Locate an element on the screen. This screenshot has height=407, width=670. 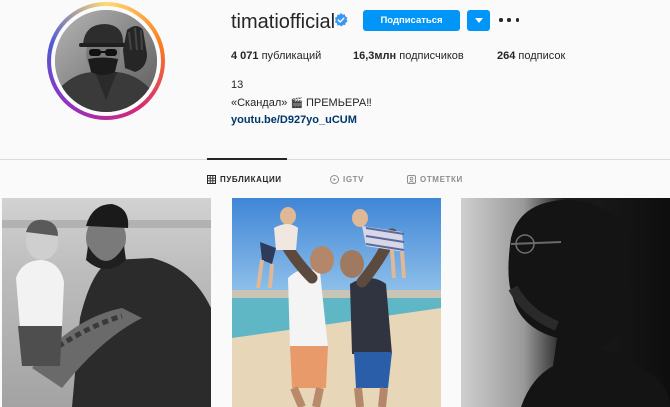
following-count: 264 подписок is located at coordinates (531, 56).